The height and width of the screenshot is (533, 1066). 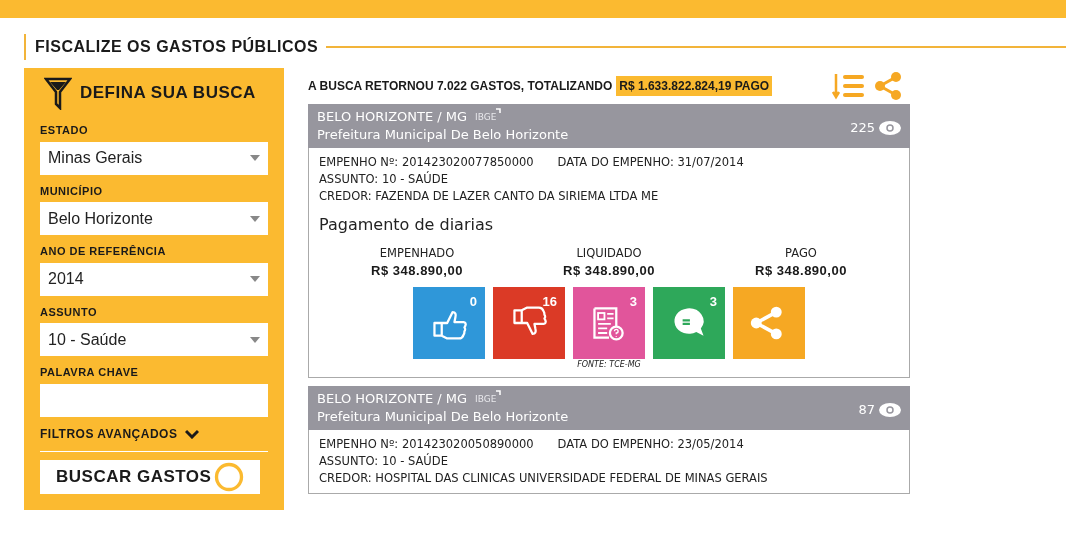 What do you see at coordinates (650, 444) in the screenshot?
I see `empenho-date: DATA DO EMPENHO: 23/05/2014` at bounding box center [650, 444].